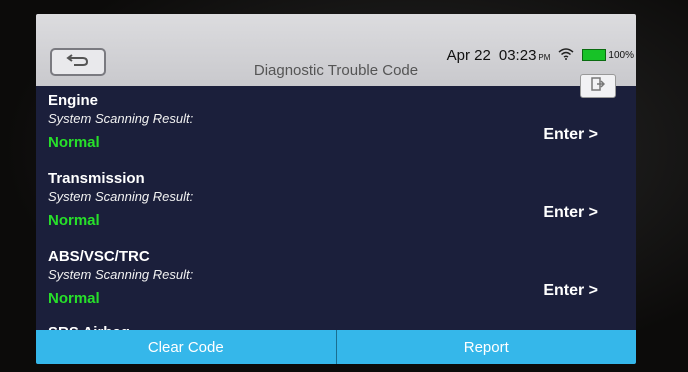 The width and height of the screenshot is (688, 372). I want to click on page-title: Diagnostic Trouble Code, so click(336, 70).